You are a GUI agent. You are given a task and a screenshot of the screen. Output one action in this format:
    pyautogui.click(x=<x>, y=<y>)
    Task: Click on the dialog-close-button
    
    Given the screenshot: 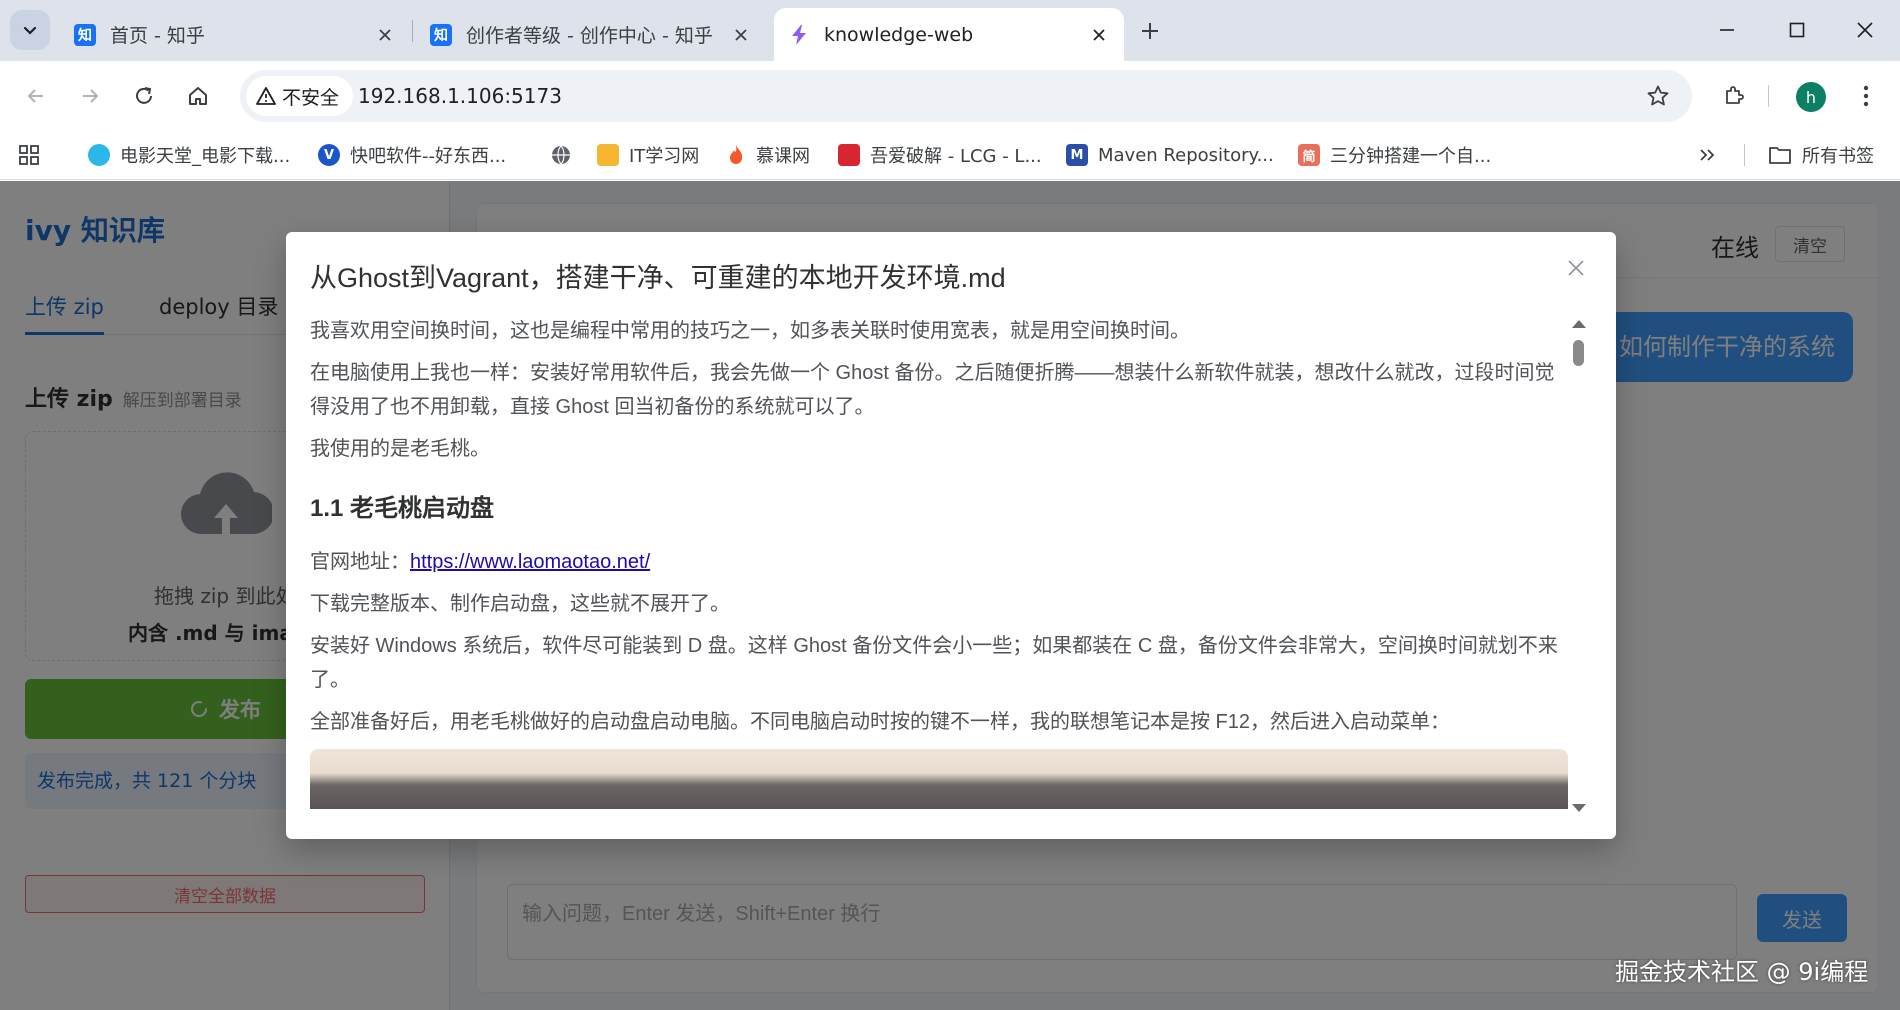 What is the action you would take?
    pyautogui.click(x=1576, y=268)
    